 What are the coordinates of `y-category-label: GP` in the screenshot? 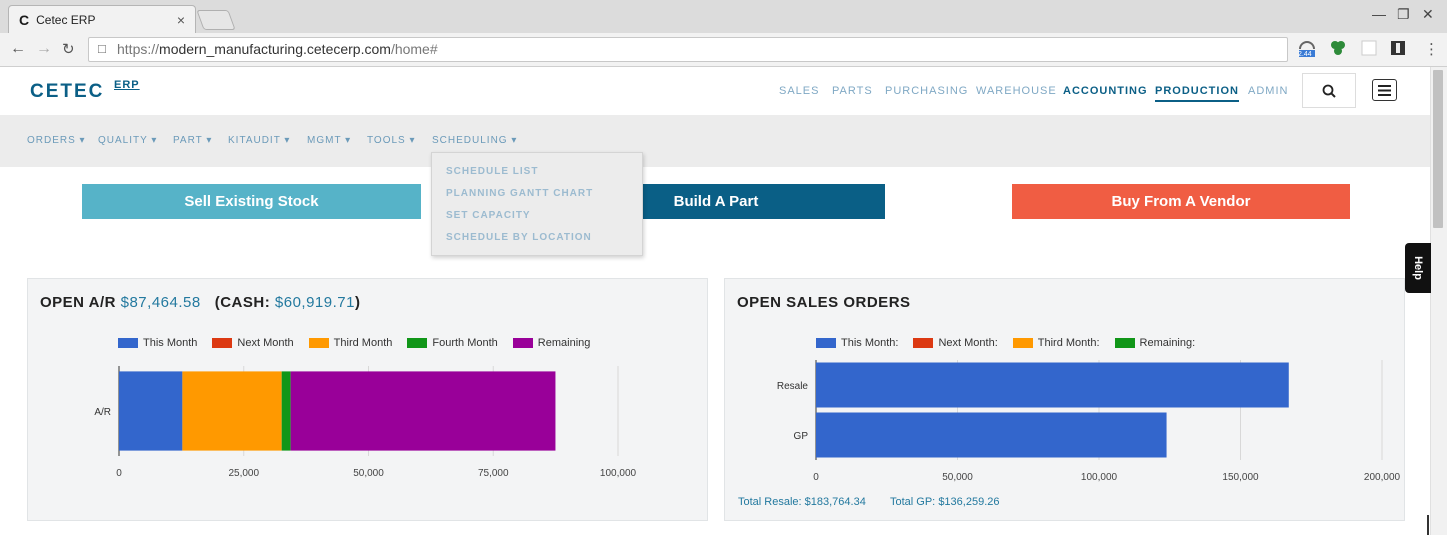 It's located at (801, 436).